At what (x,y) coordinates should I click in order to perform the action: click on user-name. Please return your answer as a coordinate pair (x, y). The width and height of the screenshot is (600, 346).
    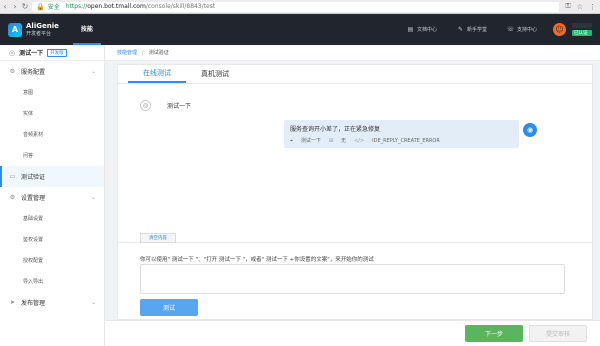
    Looking at the image, I should click on (582, 25).